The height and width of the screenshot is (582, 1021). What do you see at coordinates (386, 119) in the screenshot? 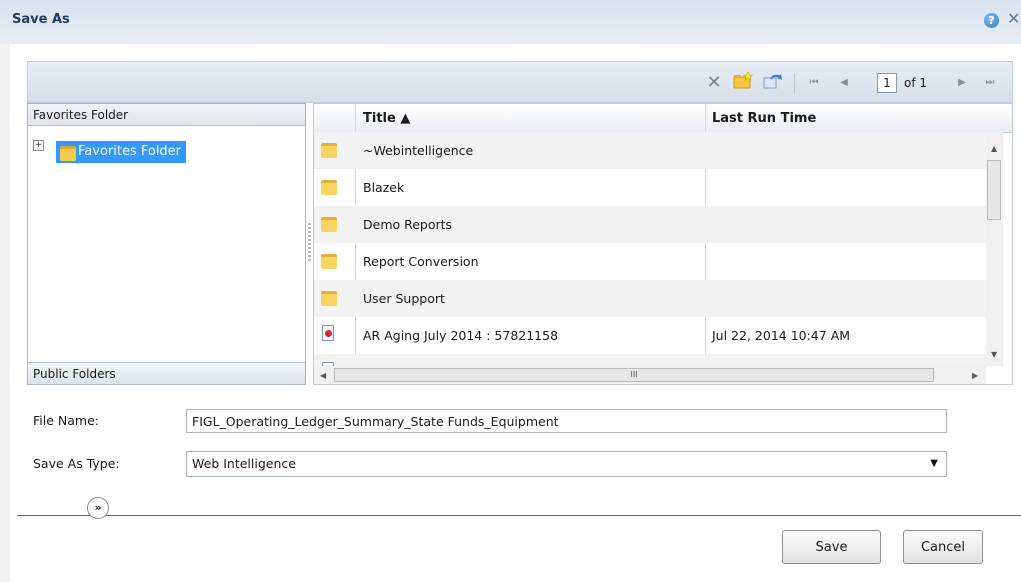
I see `column-header-title: Title ▲` at bounding box center [386, 119].